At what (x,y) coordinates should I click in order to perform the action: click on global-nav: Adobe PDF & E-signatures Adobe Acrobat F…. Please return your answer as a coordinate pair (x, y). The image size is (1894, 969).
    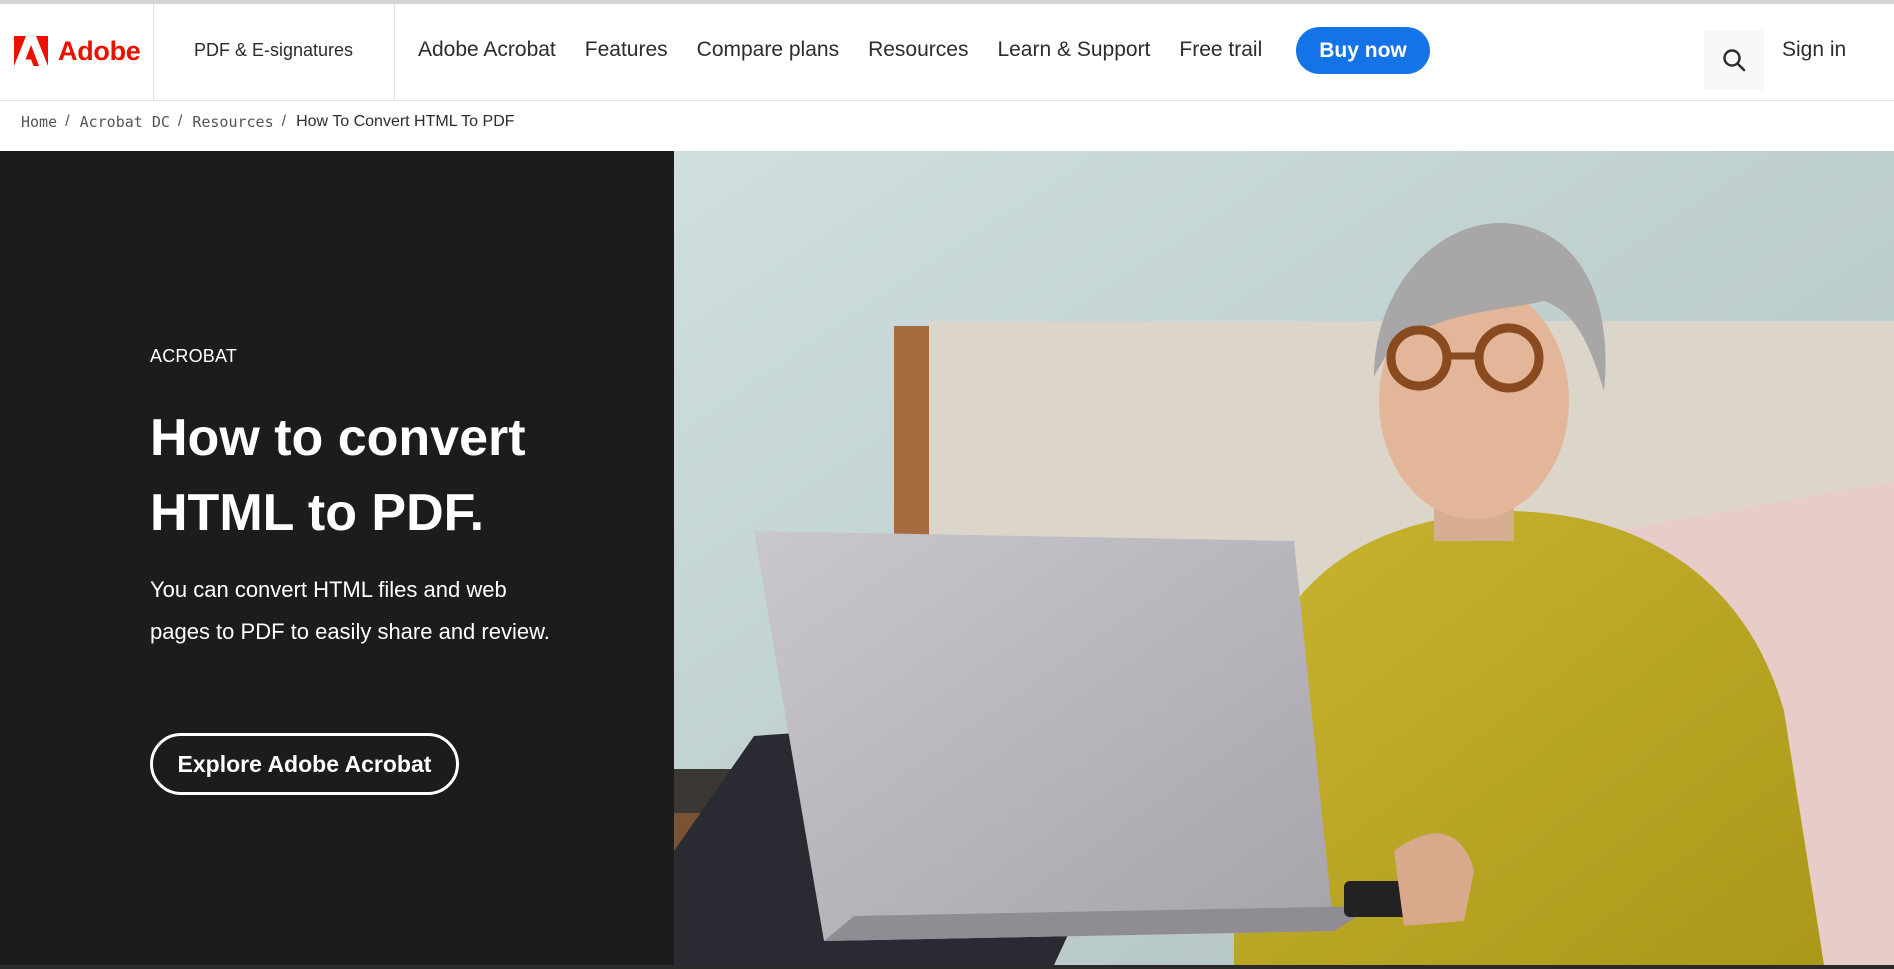
    Looking at the image, I should click on (947, 52).